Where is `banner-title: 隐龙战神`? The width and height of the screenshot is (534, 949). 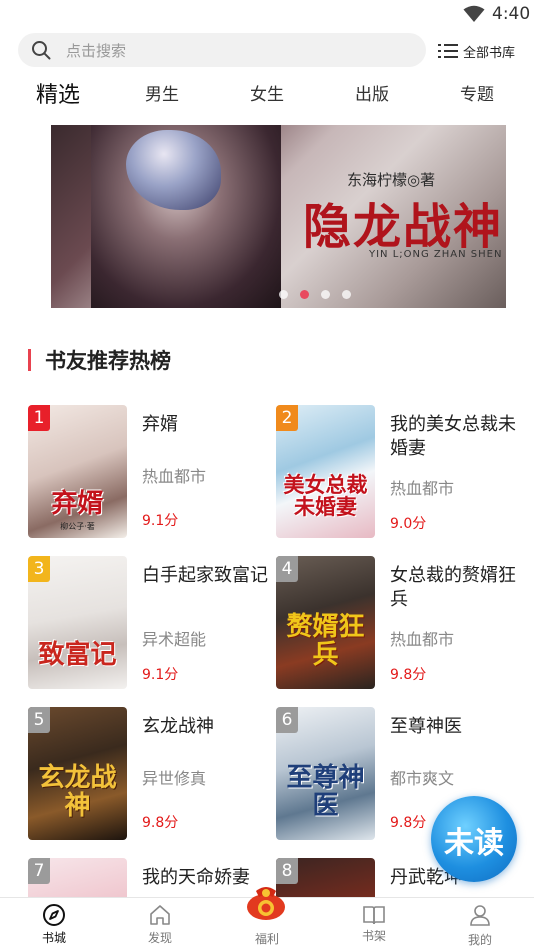
banner-title: 隐龙战神 is located at coordinates (403, 227).